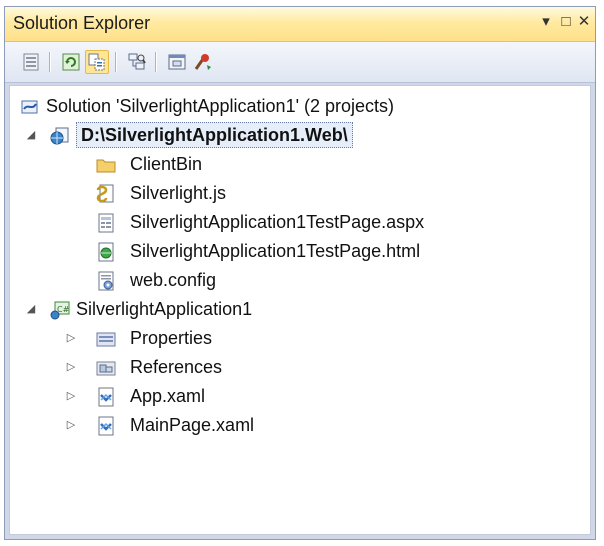  I want to click on tree-item-label: web.config, so click(173, 280).